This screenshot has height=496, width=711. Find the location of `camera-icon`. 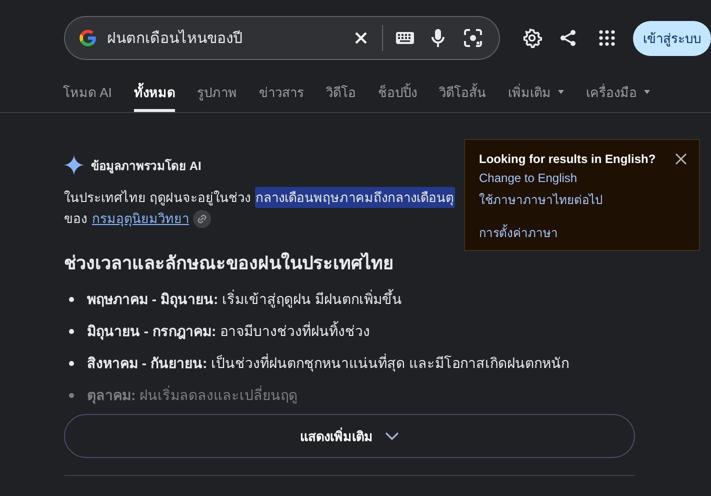

camera-icon is located at coordinates (473, 38).